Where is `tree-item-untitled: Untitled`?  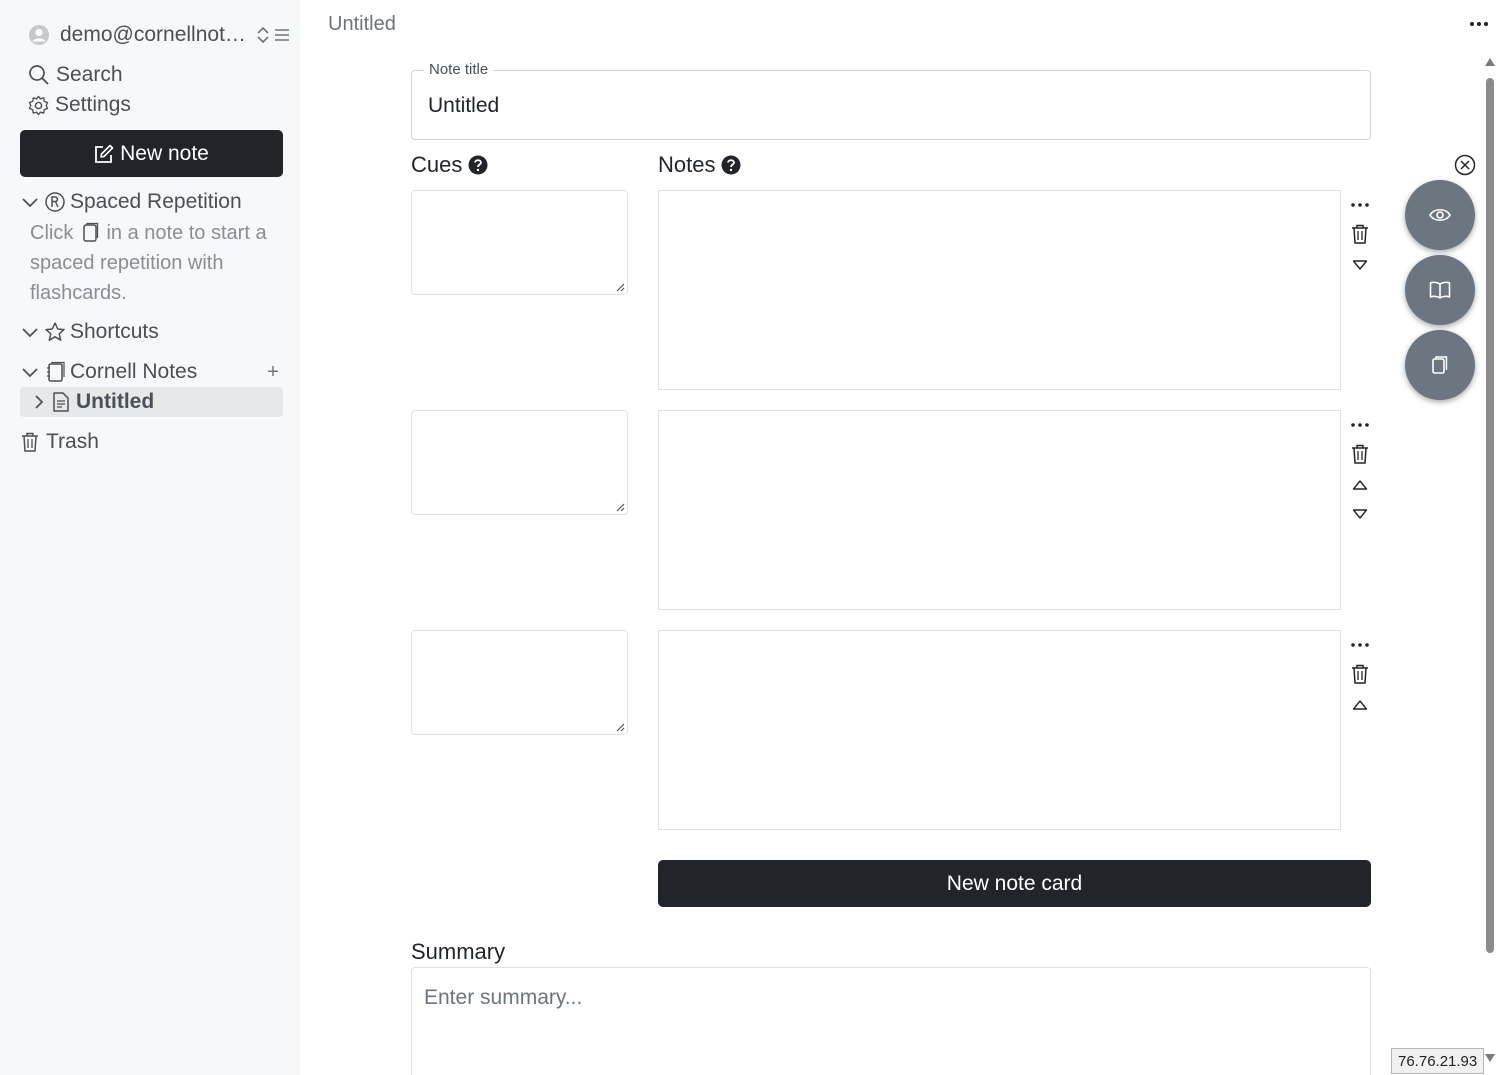
tree-item-untitled: Untitled is located at coordinates (151, 402).